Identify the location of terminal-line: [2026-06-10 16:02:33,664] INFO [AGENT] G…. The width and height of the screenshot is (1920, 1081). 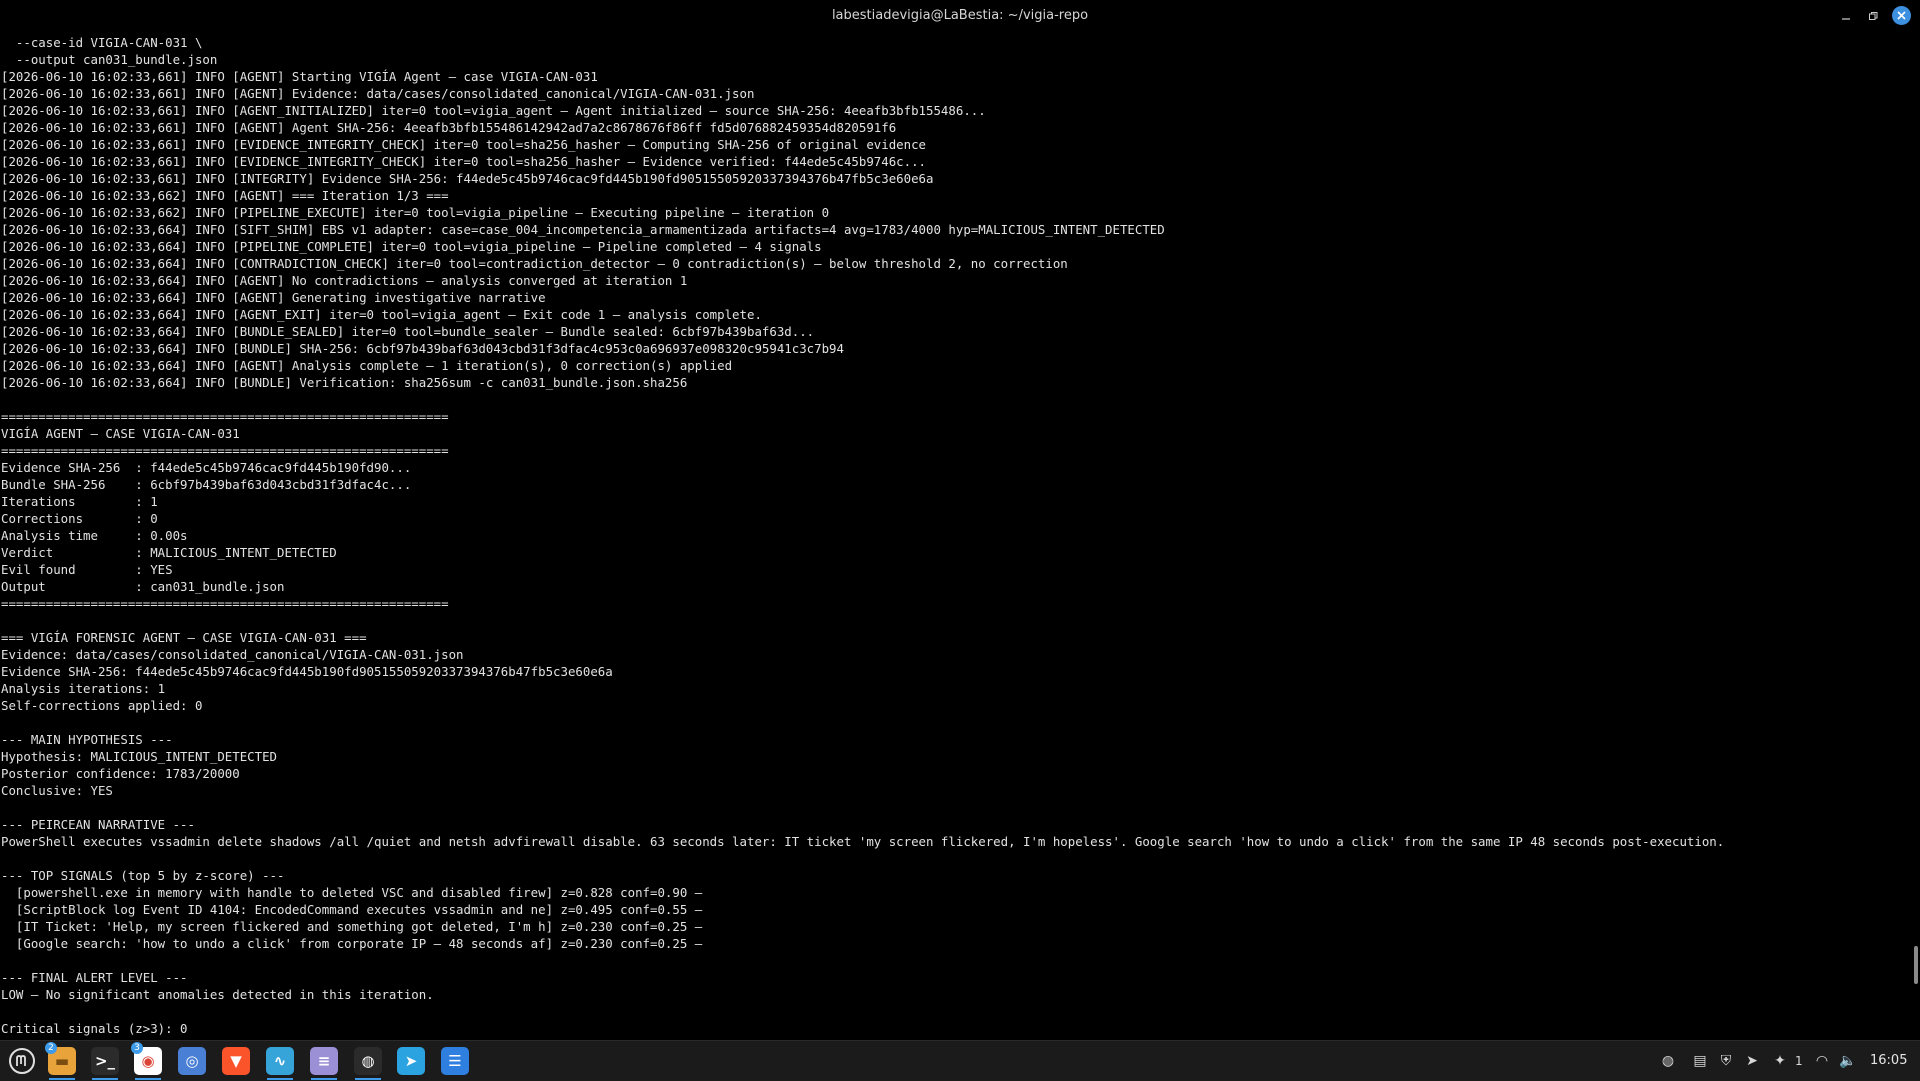
(273, 297).